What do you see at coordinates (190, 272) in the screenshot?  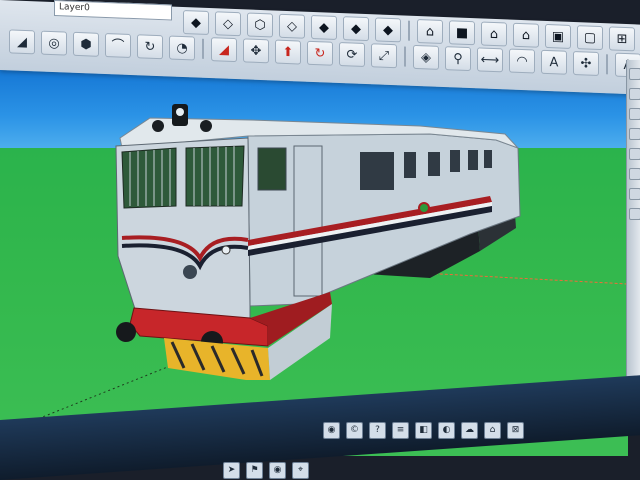 I see `front-emblem` at bounding box center [190, 272].